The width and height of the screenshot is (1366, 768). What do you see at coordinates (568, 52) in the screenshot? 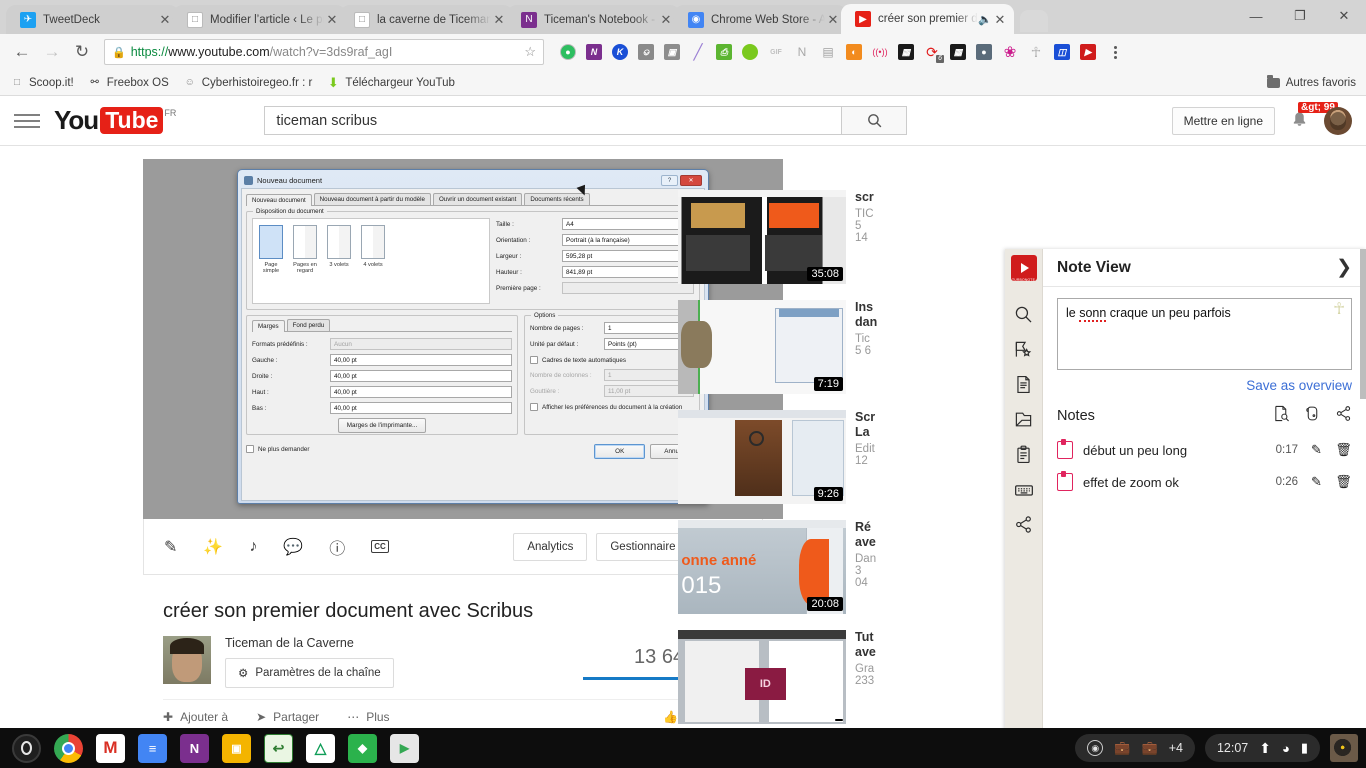
I see `evernote-clipper-icon: ●` at bounding box center [568, 52].